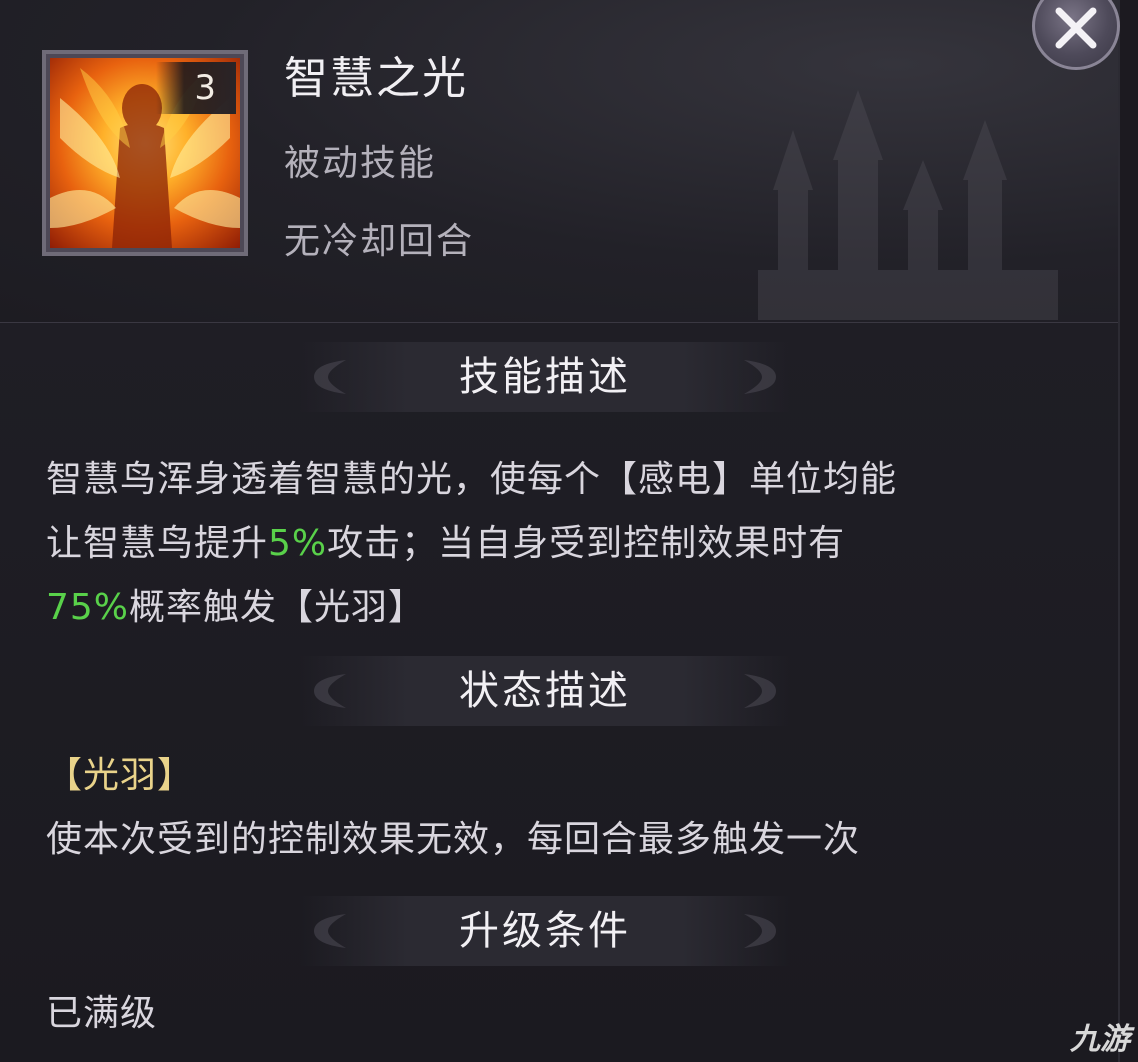  Describe the element at coordinates (546, 608) in the screenshot. I see `description-line-3: 75%概率触发【光羽】` at that location.